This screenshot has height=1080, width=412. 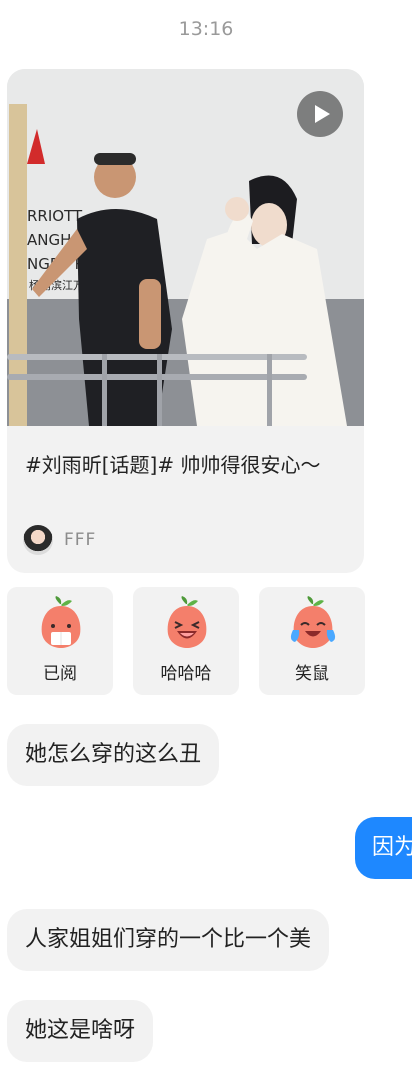 I want to click on status-time: 13:16, so click(x=206, y=29).